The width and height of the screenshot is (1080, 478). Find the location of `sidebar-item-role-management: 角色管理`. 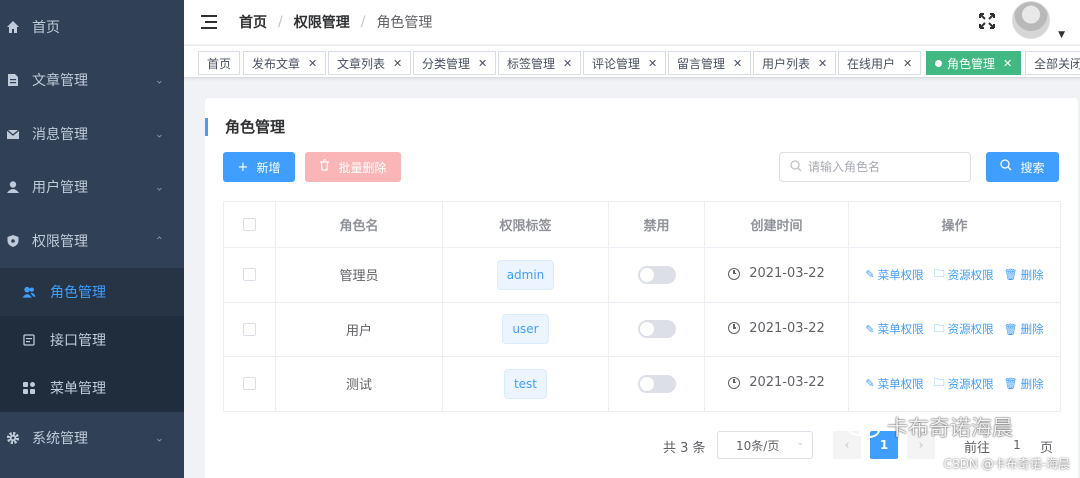

sidebar-item-role-management: 角色管理 is located at coordinates (92, 291).